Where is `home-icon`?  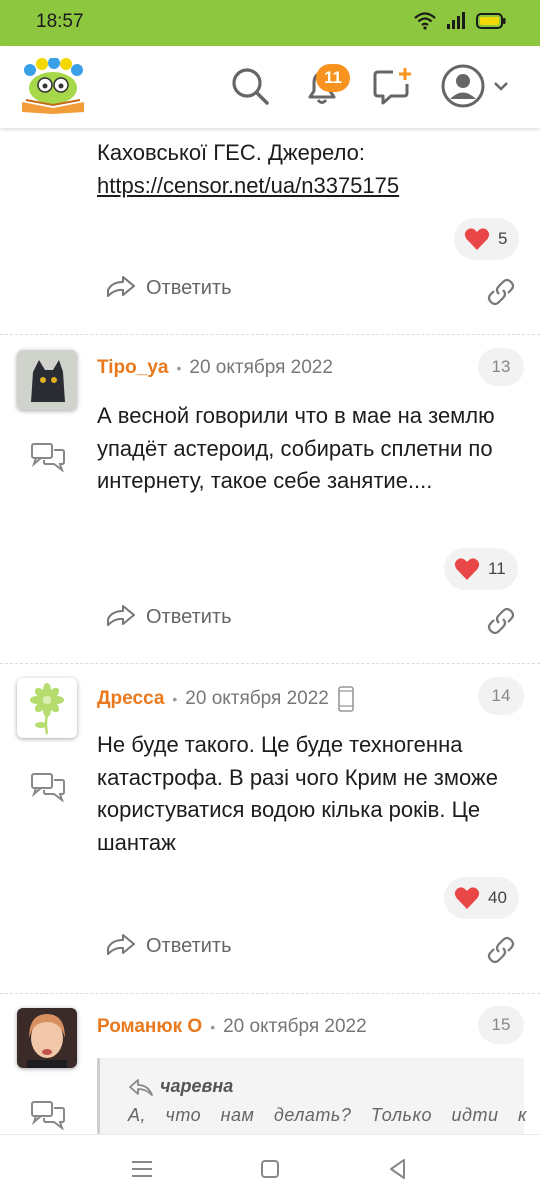
home-icon is located at coordinates (270, 1169).